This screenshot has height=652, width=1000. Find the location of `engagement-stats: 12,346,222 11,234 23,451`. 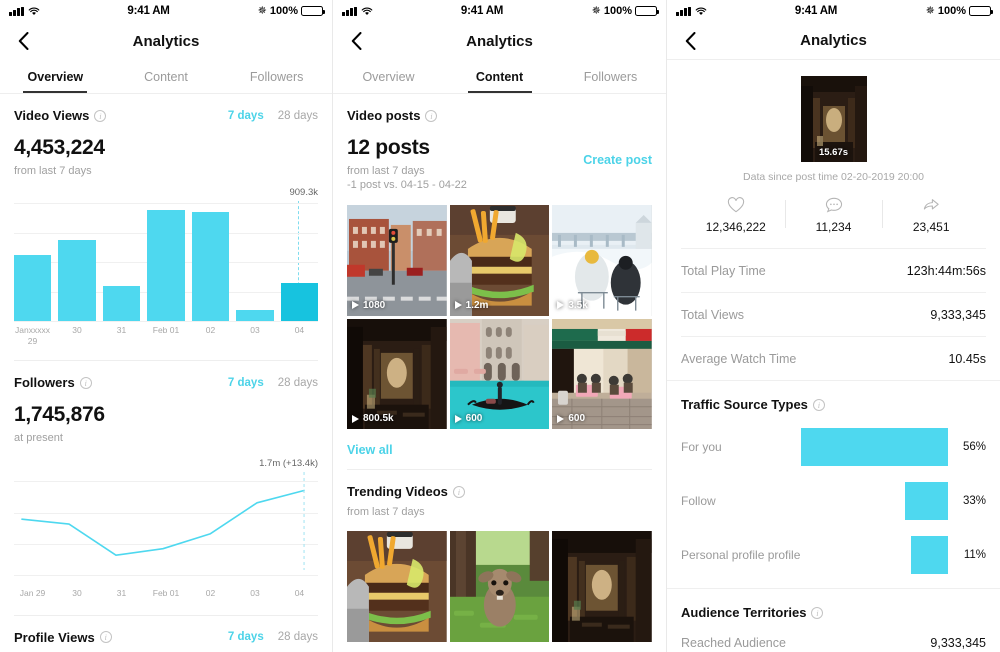

engagement-stats: 12,346,222 11,234 23,451 is located at coordinates (833, 222).